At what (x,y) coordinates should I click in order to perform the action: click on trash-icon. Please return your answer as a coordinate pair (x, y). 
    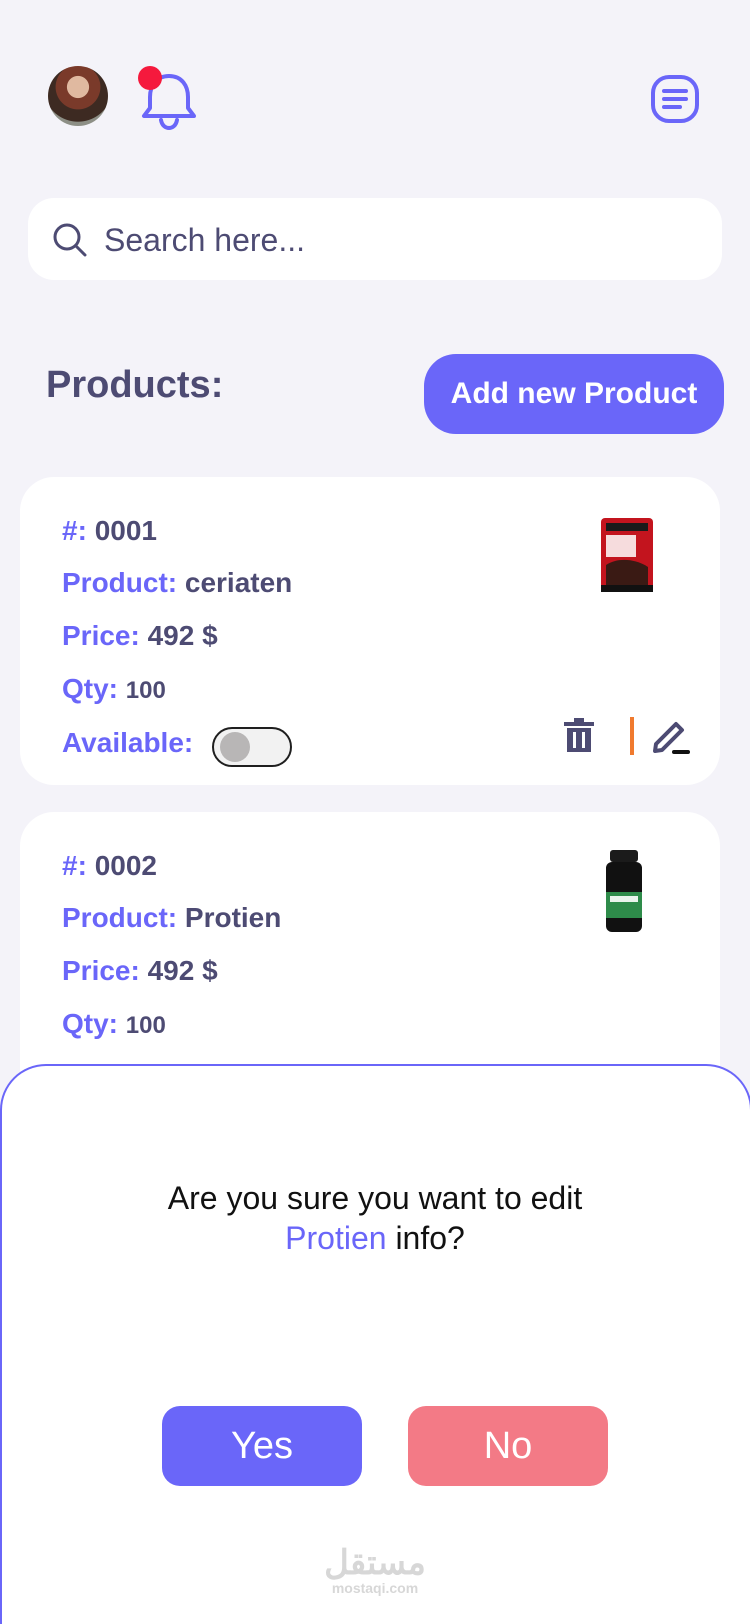
    Looking at the image, I should click on (579, 735).